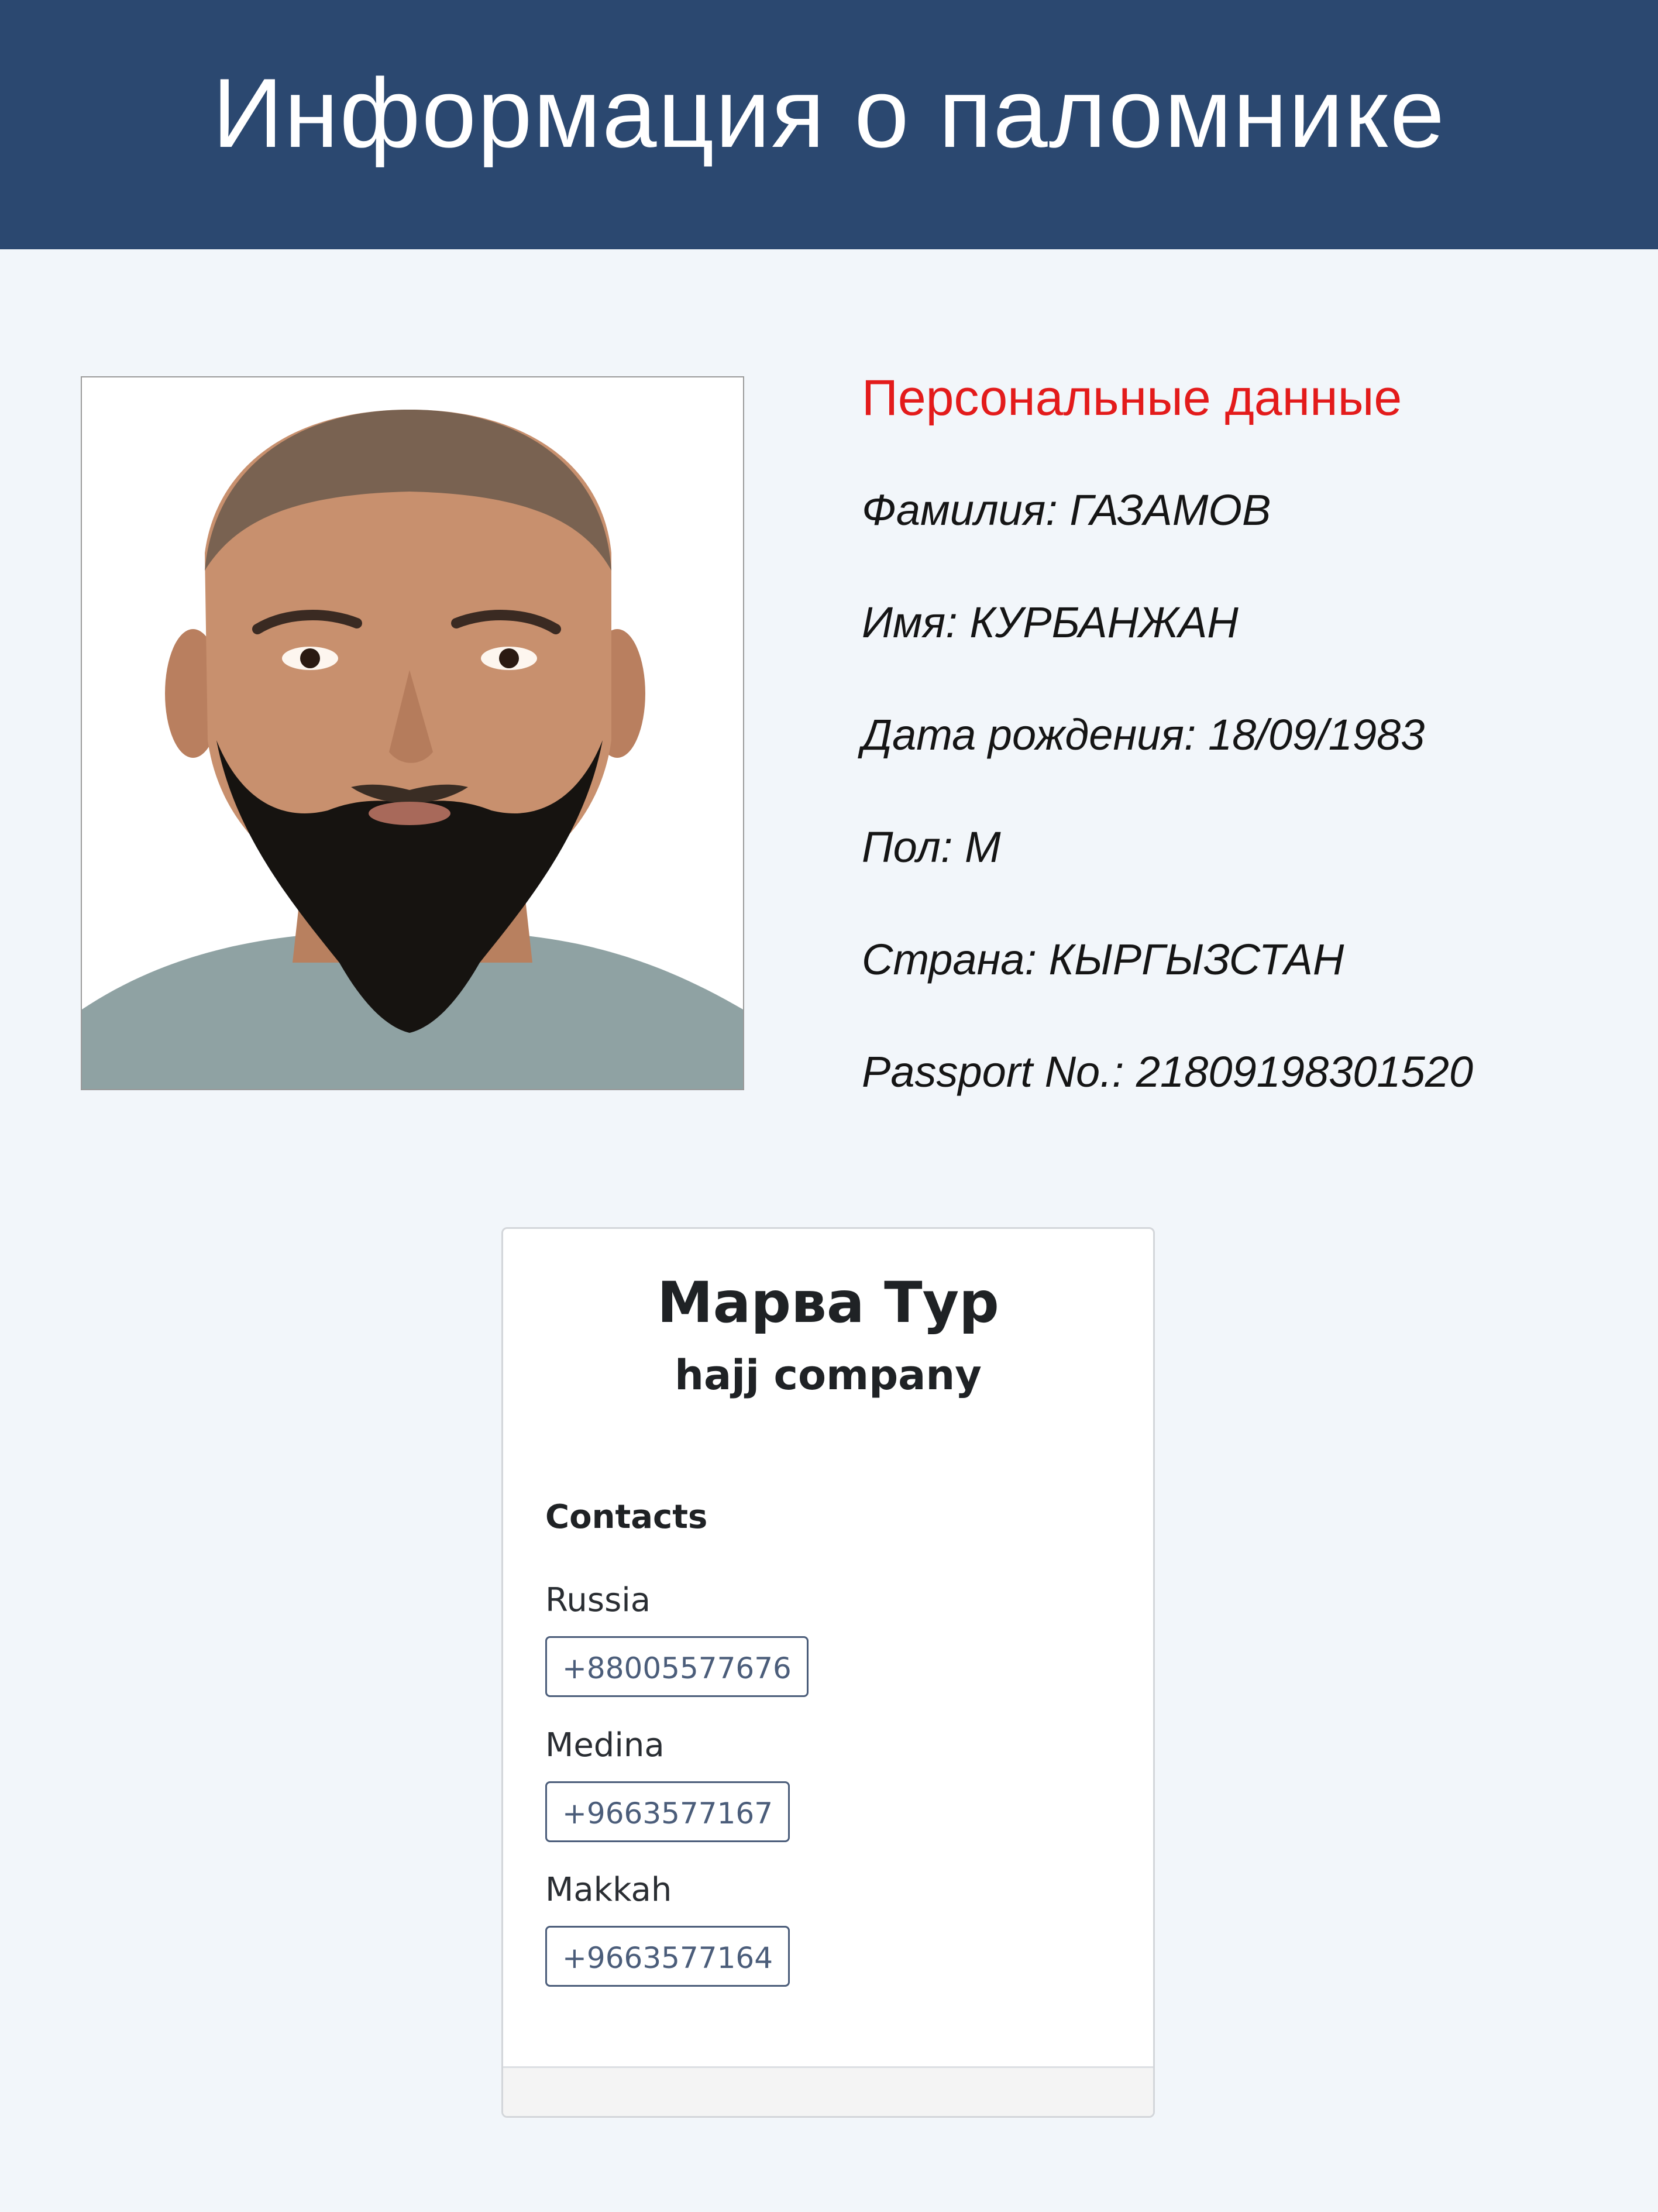 Image resolution: width=1658 pixels, height=2212 pixels. I want to click on page-header: Информация о паломнике, so click(829, 124).